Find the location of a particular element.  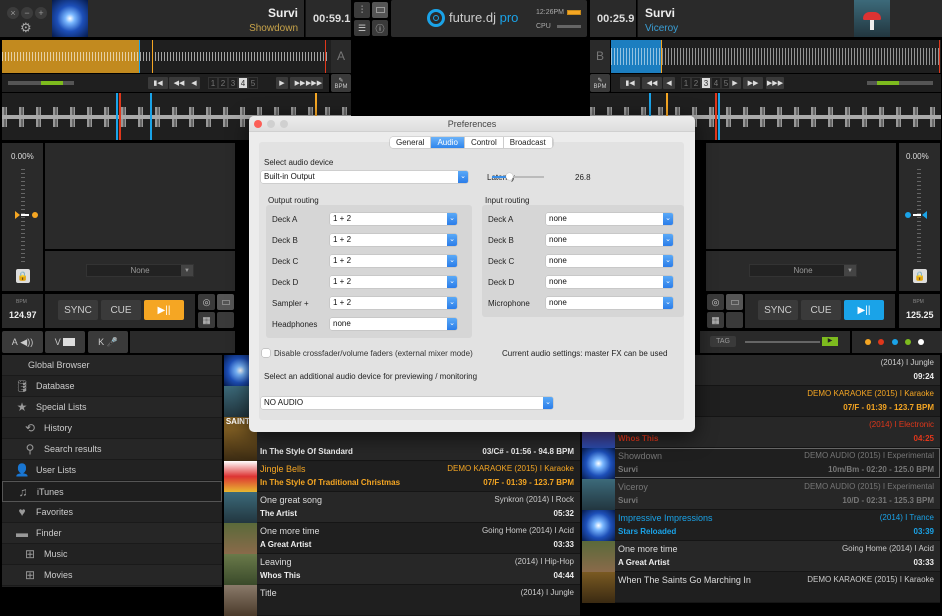

minimize-window-button: − is located at coordinates (27, 13).